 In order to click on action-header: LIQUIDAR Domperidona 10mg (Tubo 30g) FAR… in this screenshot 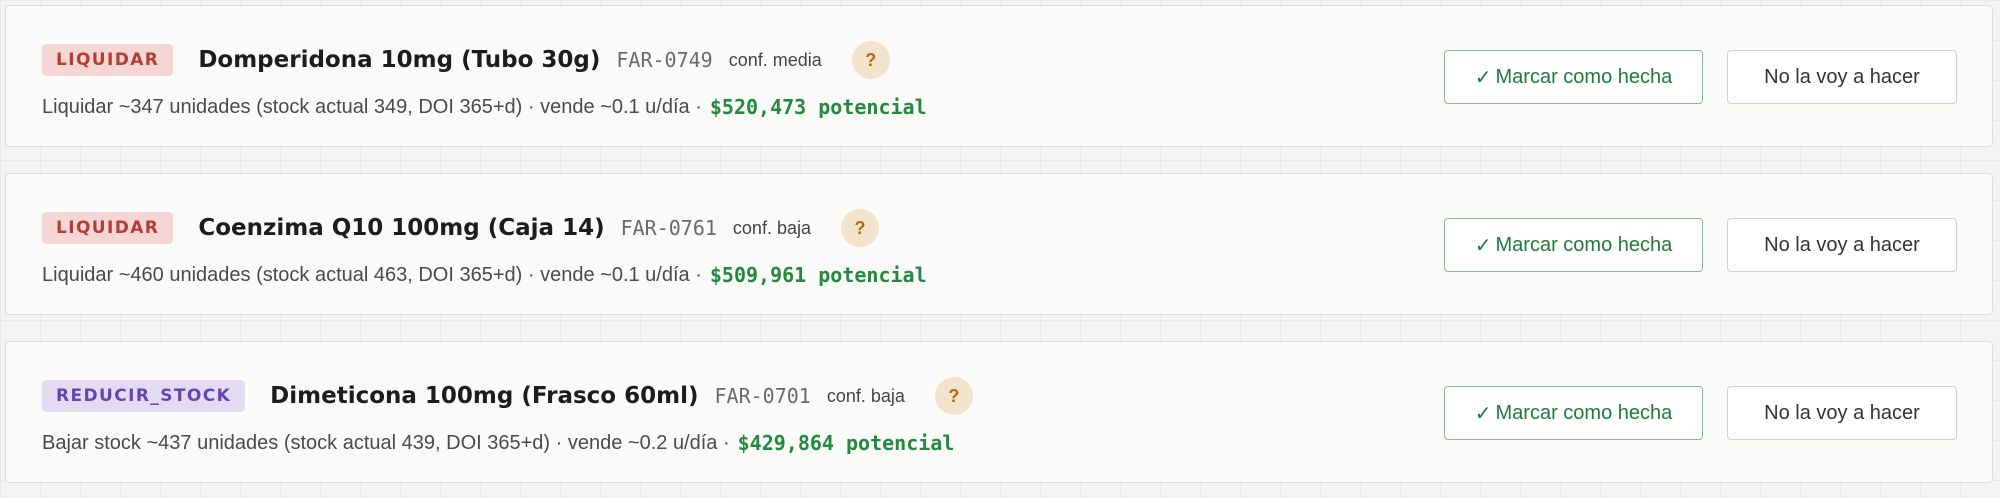, I will do `click(466, 60)`.